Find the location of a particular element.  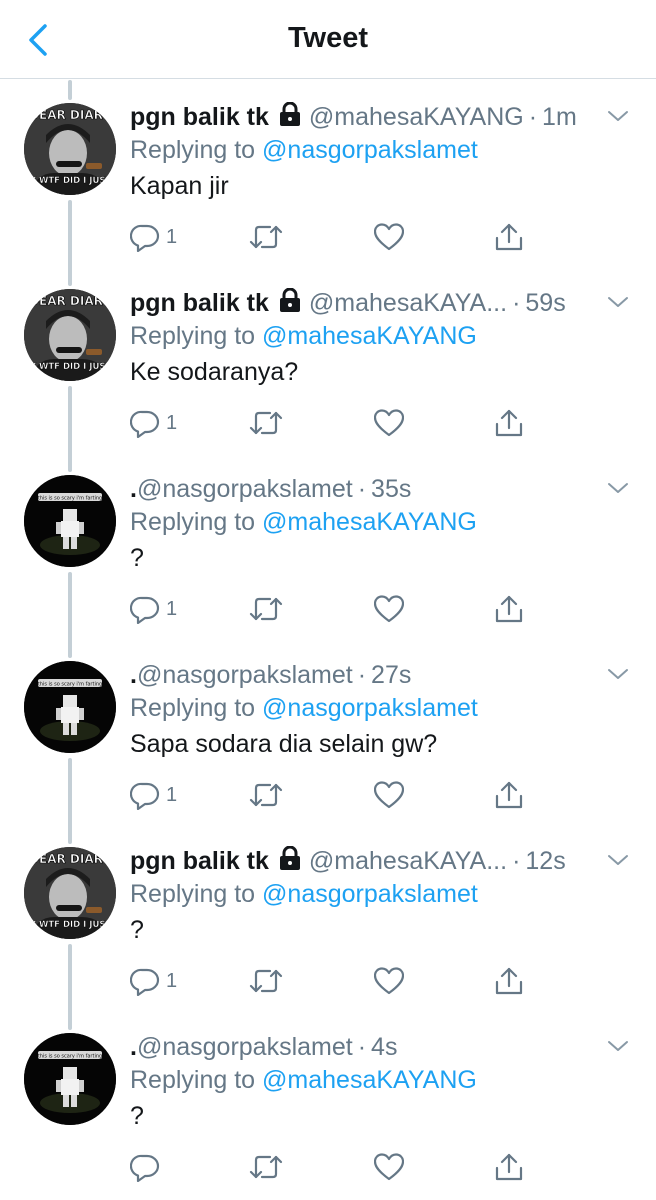

handle: @mahesaKAYANG is located at coordinates (416, 117).